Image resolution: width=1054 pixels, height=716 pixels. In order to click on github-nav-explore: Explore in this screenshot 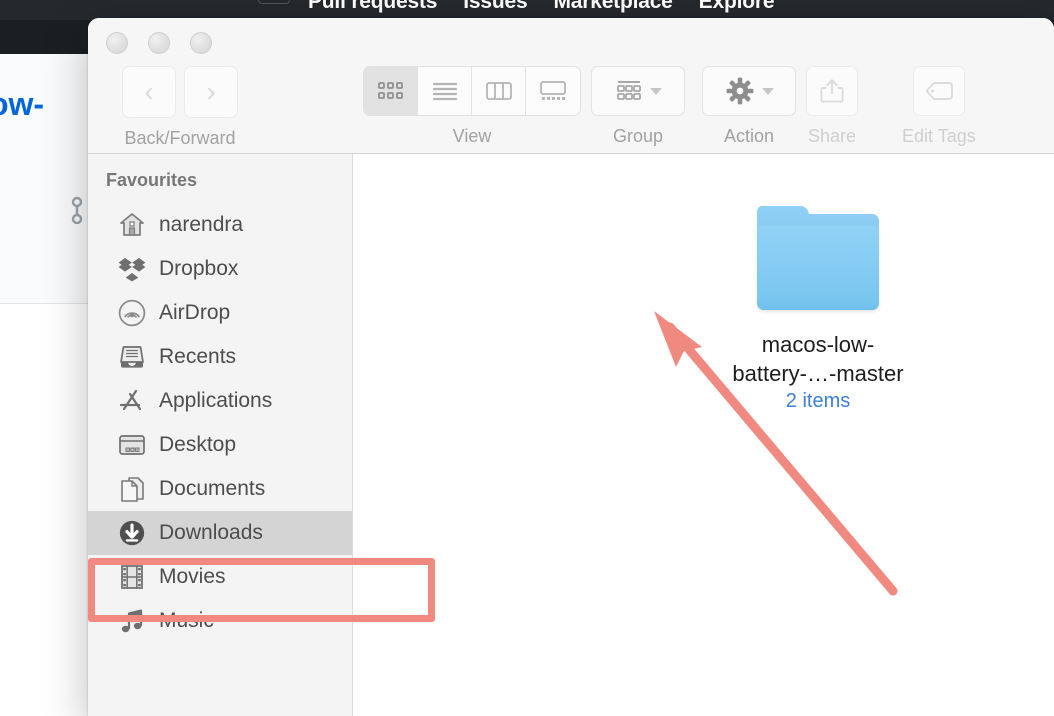, I will do `click(737, 7)`.